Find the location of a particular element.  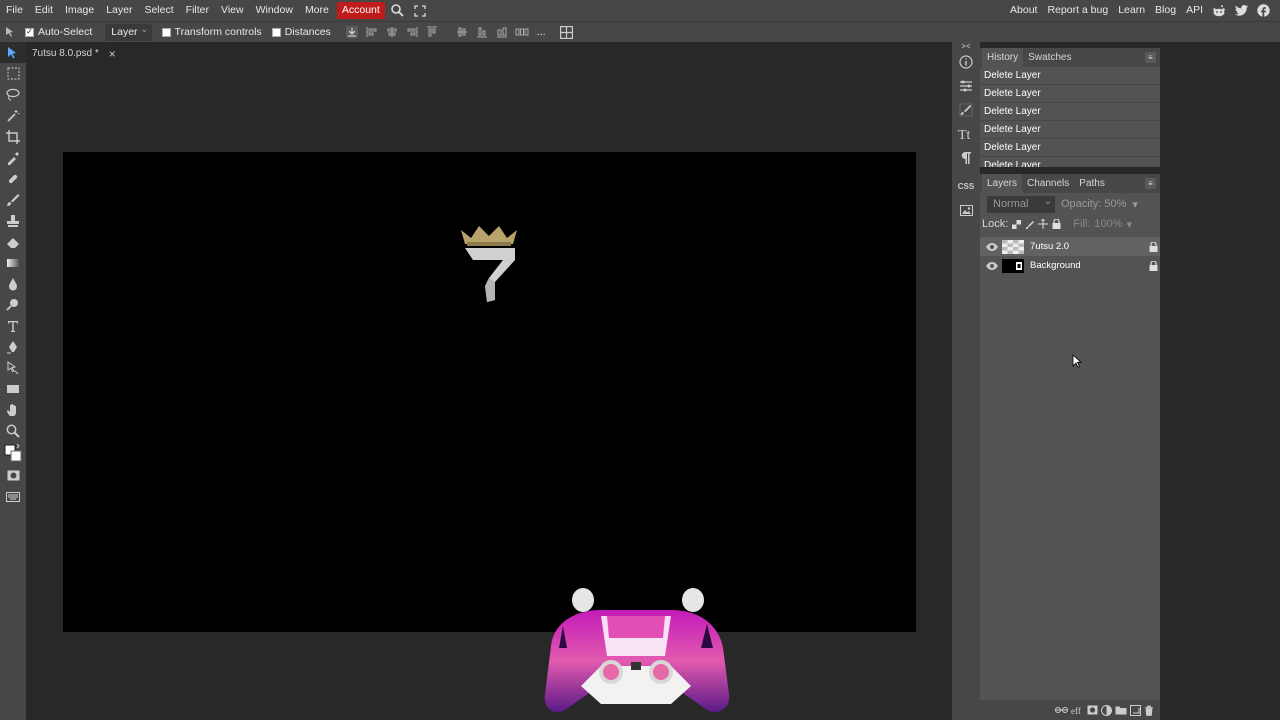

opacity-value: 50% is located at coordinates (1115, 204).